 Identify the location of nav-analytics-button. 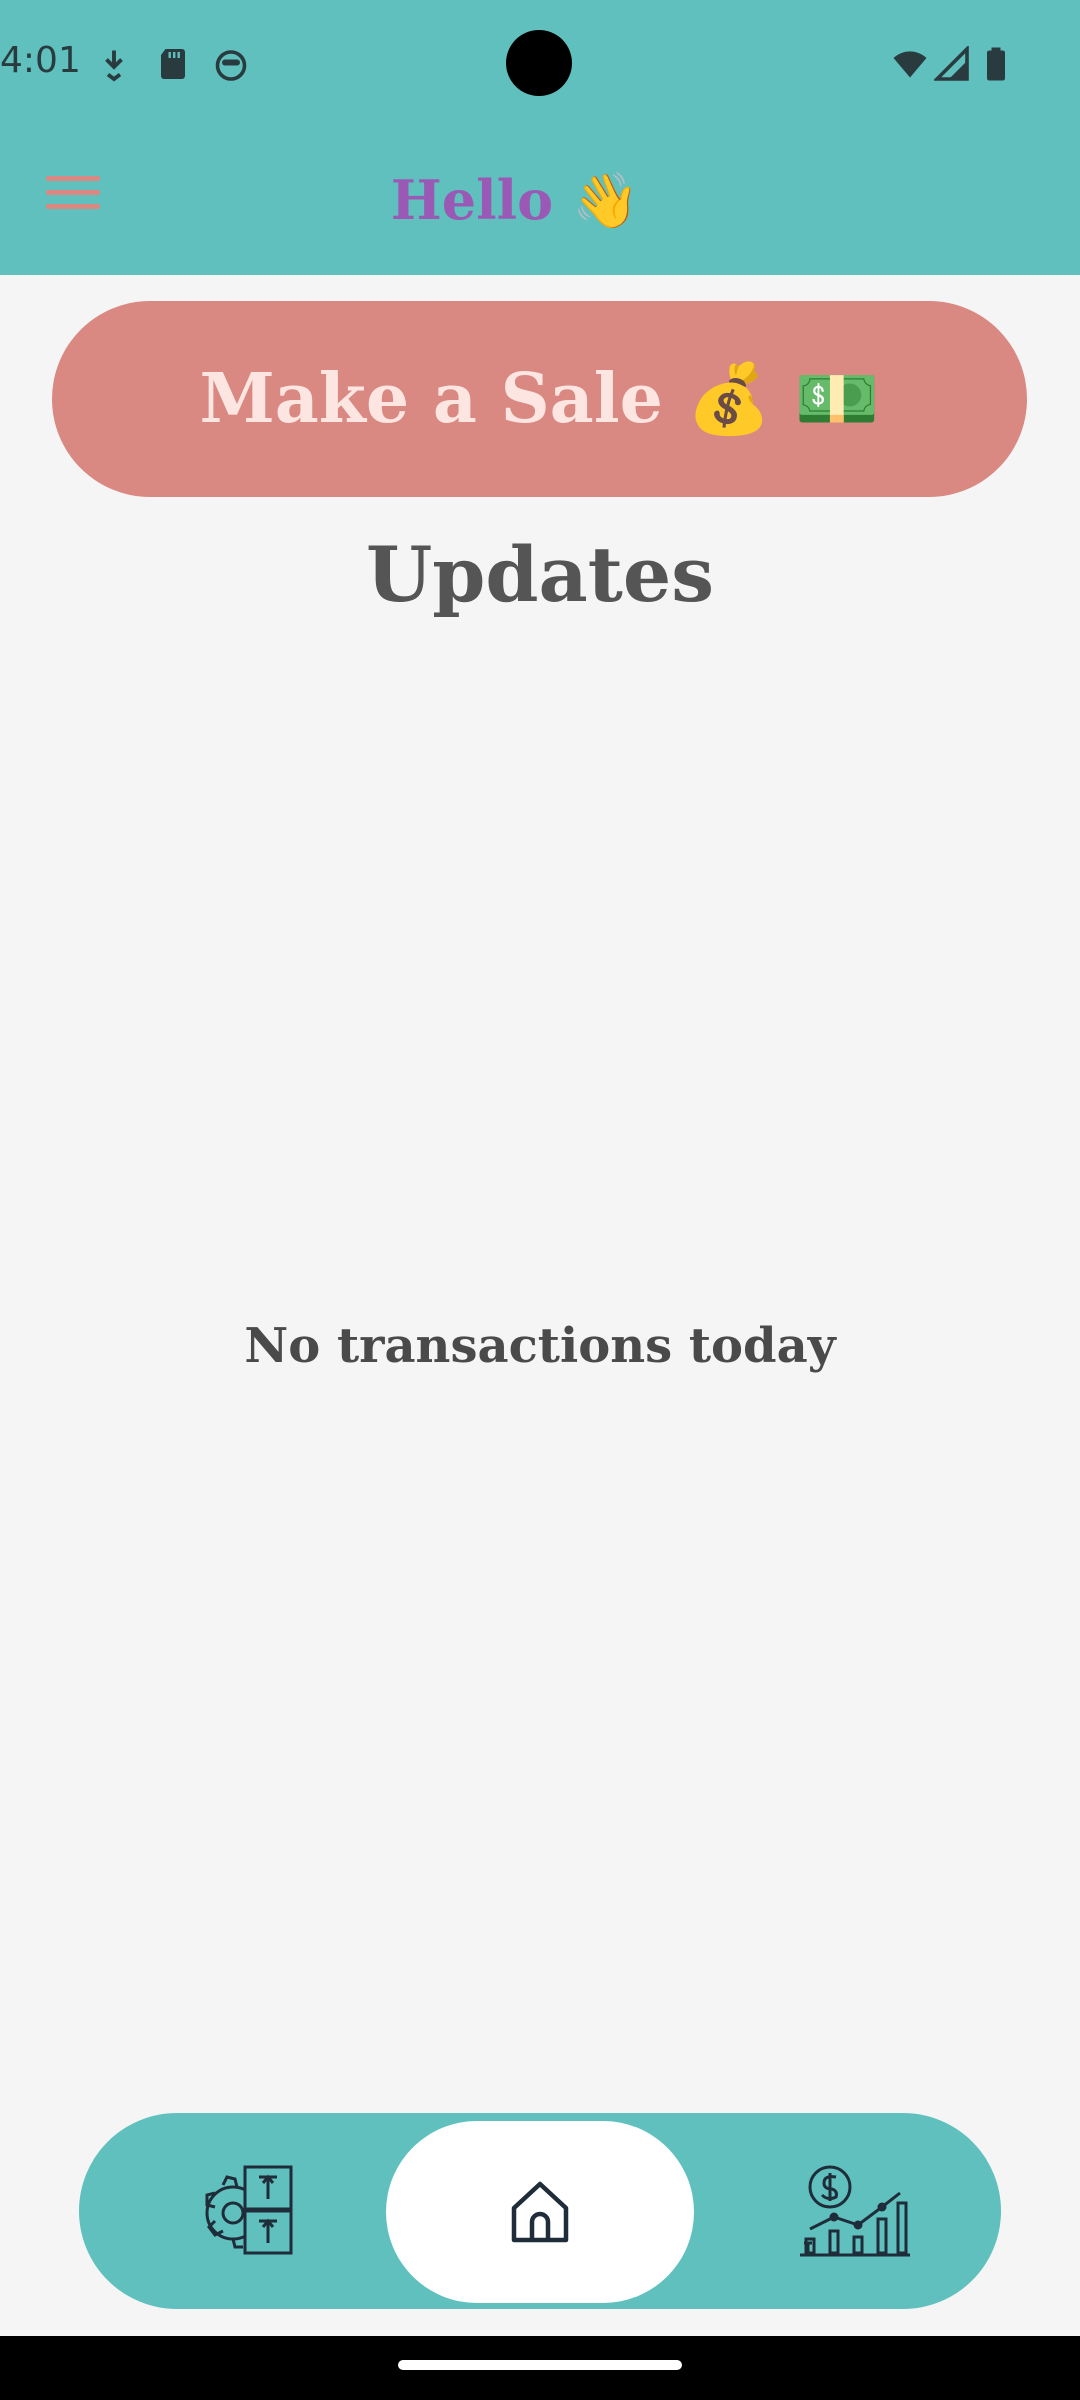
(854, 2211).